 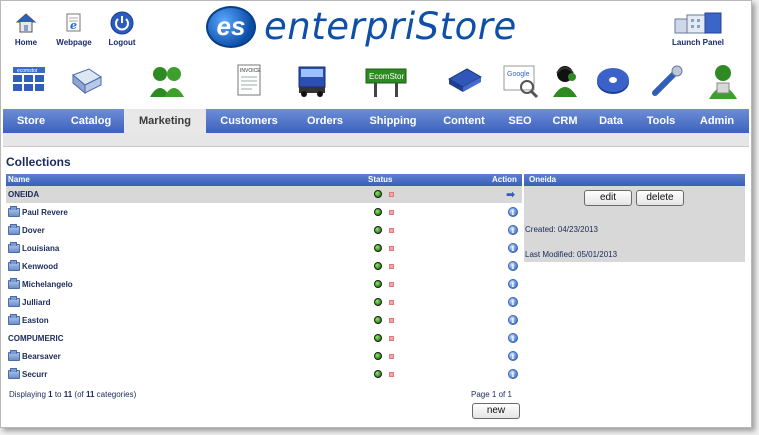 What do you see at coordinates (74, 23) in the screenshot?
I see `webpage-icon: e` at bounding box center [74, 23].